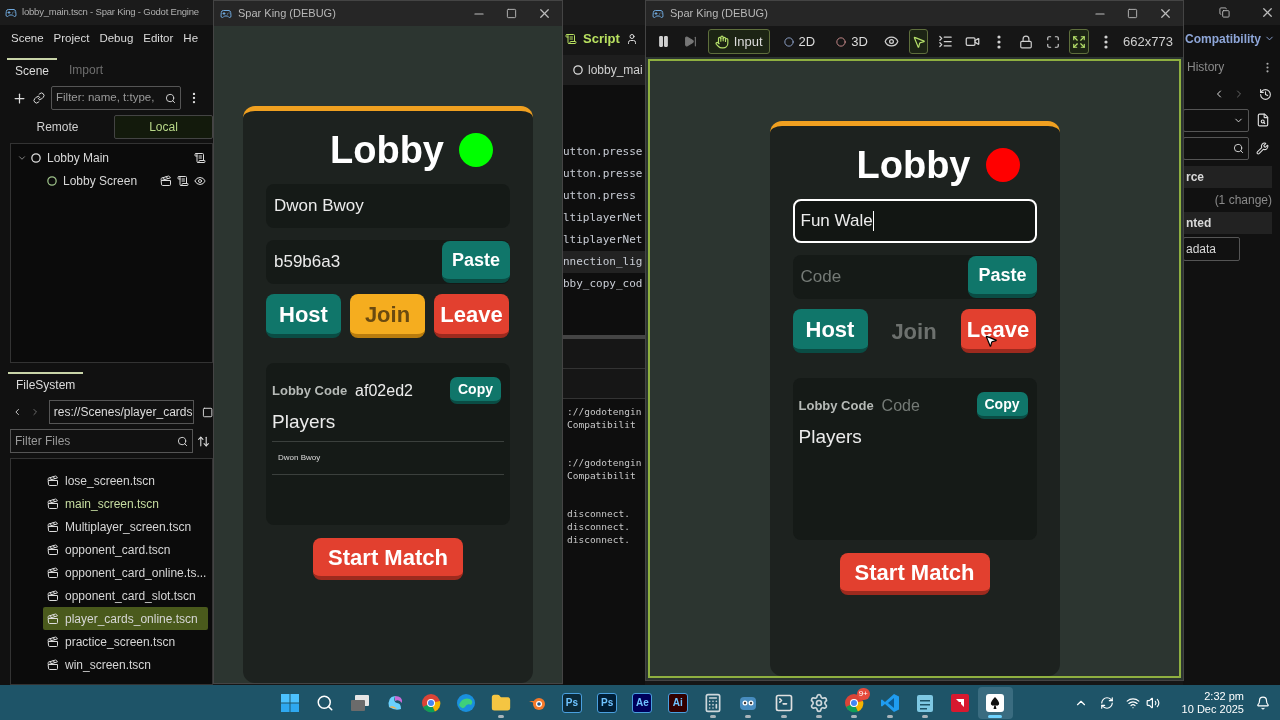 The width and height of the screenshot is (1280, 720). Describe the element at coordinates (1263, 702) in the screenshot. I see `notification-icon` at that location.